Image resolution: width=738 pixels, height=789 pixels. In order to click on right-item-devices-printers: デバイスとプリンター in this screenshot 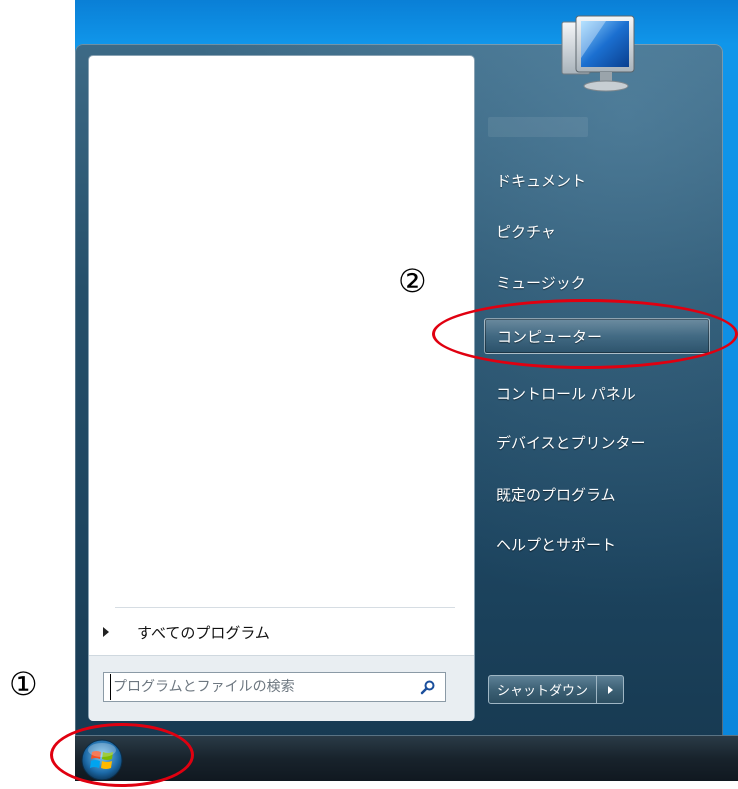, I will do `click(597, 442)`.